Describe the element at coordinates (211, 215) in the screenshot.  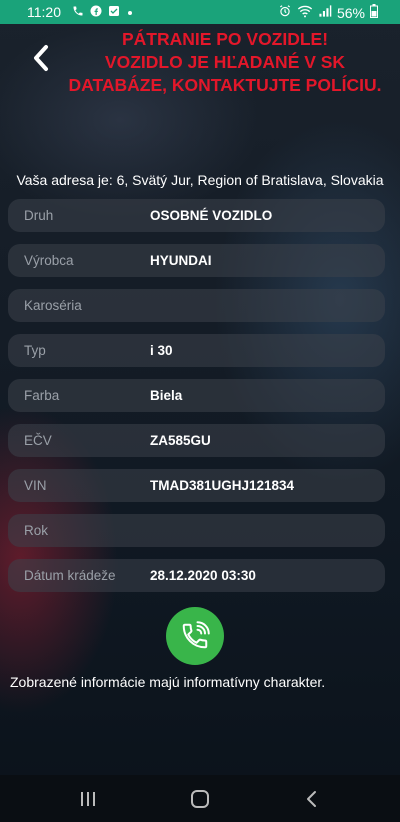
I see `row-value: OSOBNÉ VOZIDLO` at that location.